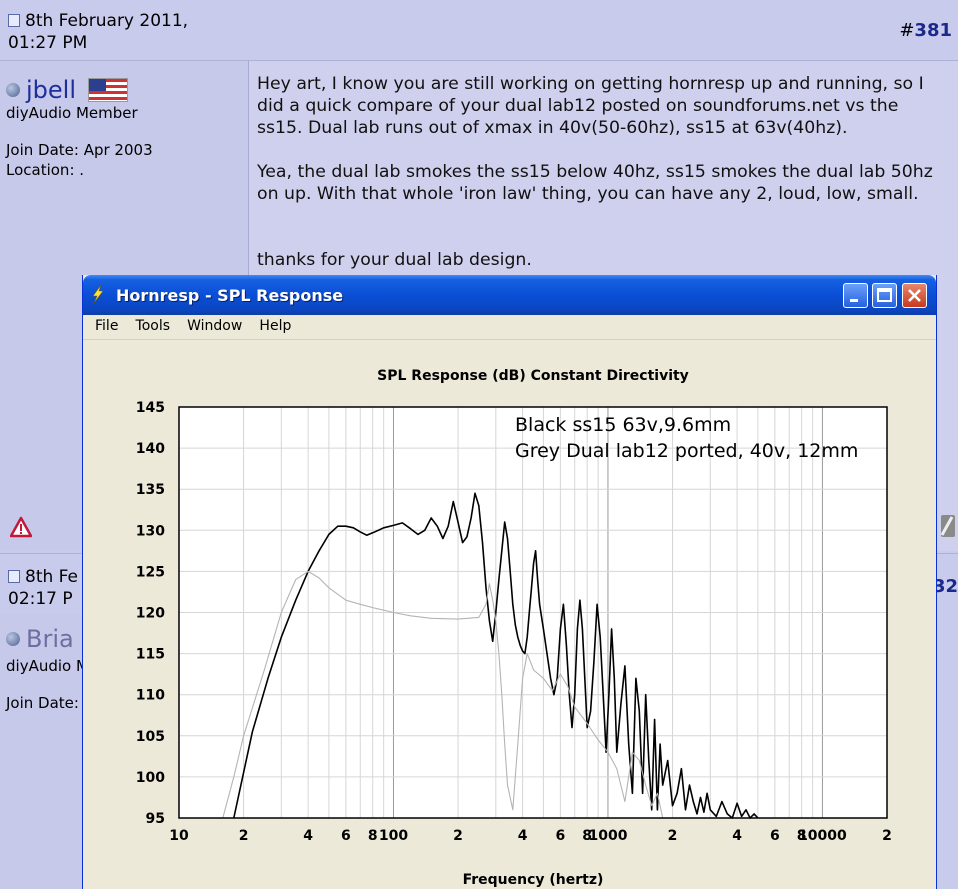 This screenshot has width=958, height=889. Describe the element at coordinates (45, 170) in the screenshot. I see `user-location: Location: .` at that location.